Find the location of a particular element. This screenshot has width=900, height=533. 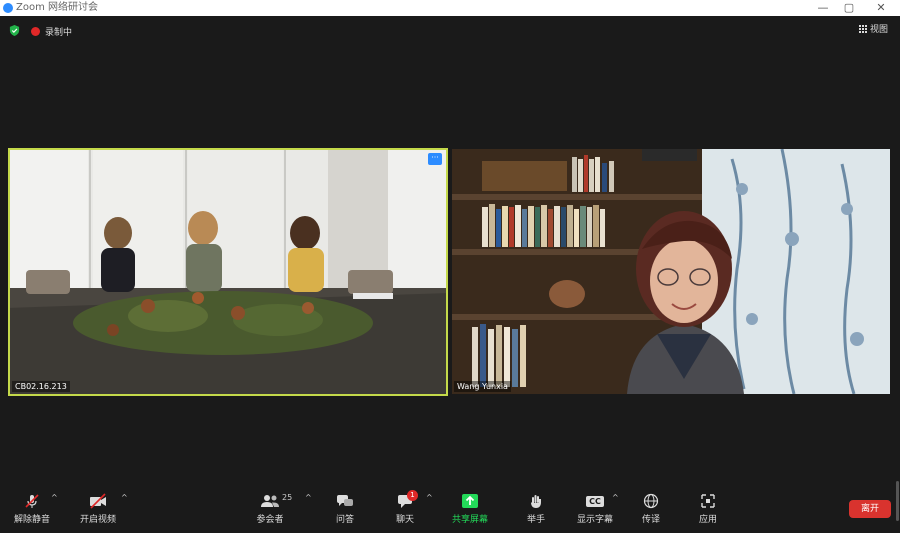

security-shield-icon is located at coordinates (14, 30).